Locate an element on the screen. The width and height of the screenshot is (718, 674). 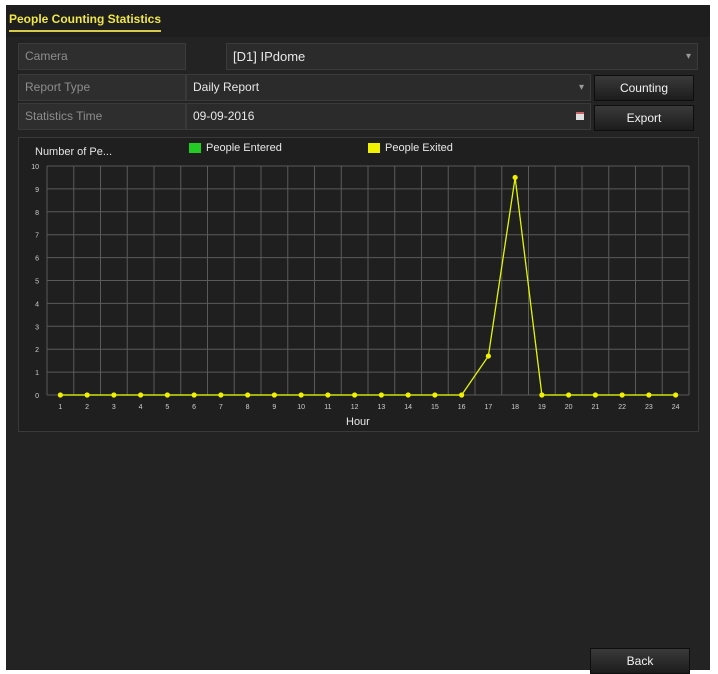
x-tick-label: 3 is located at coordinates (114, 407).